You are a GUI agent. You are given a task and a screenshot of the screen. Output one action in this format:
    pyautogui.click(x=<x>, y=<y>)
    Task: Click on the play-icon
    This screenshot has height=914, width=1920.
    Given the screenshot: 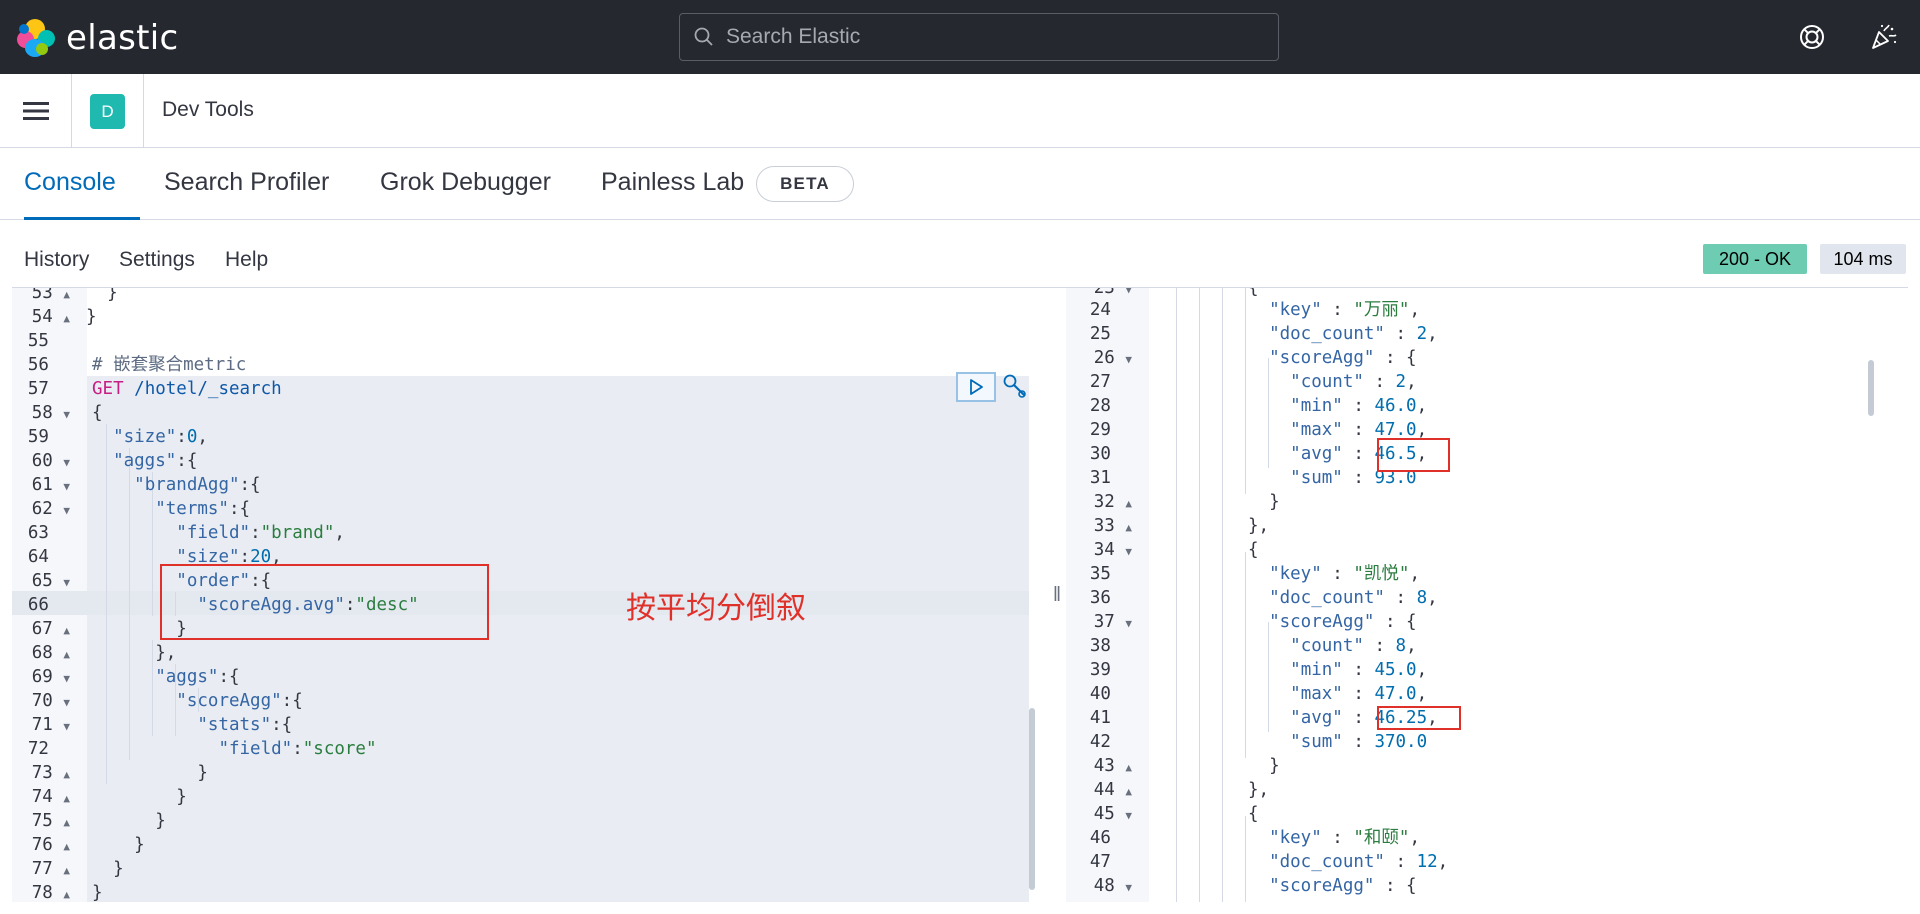 What is the action you would take?
    pyautogui.click(x=976, y=387)
    